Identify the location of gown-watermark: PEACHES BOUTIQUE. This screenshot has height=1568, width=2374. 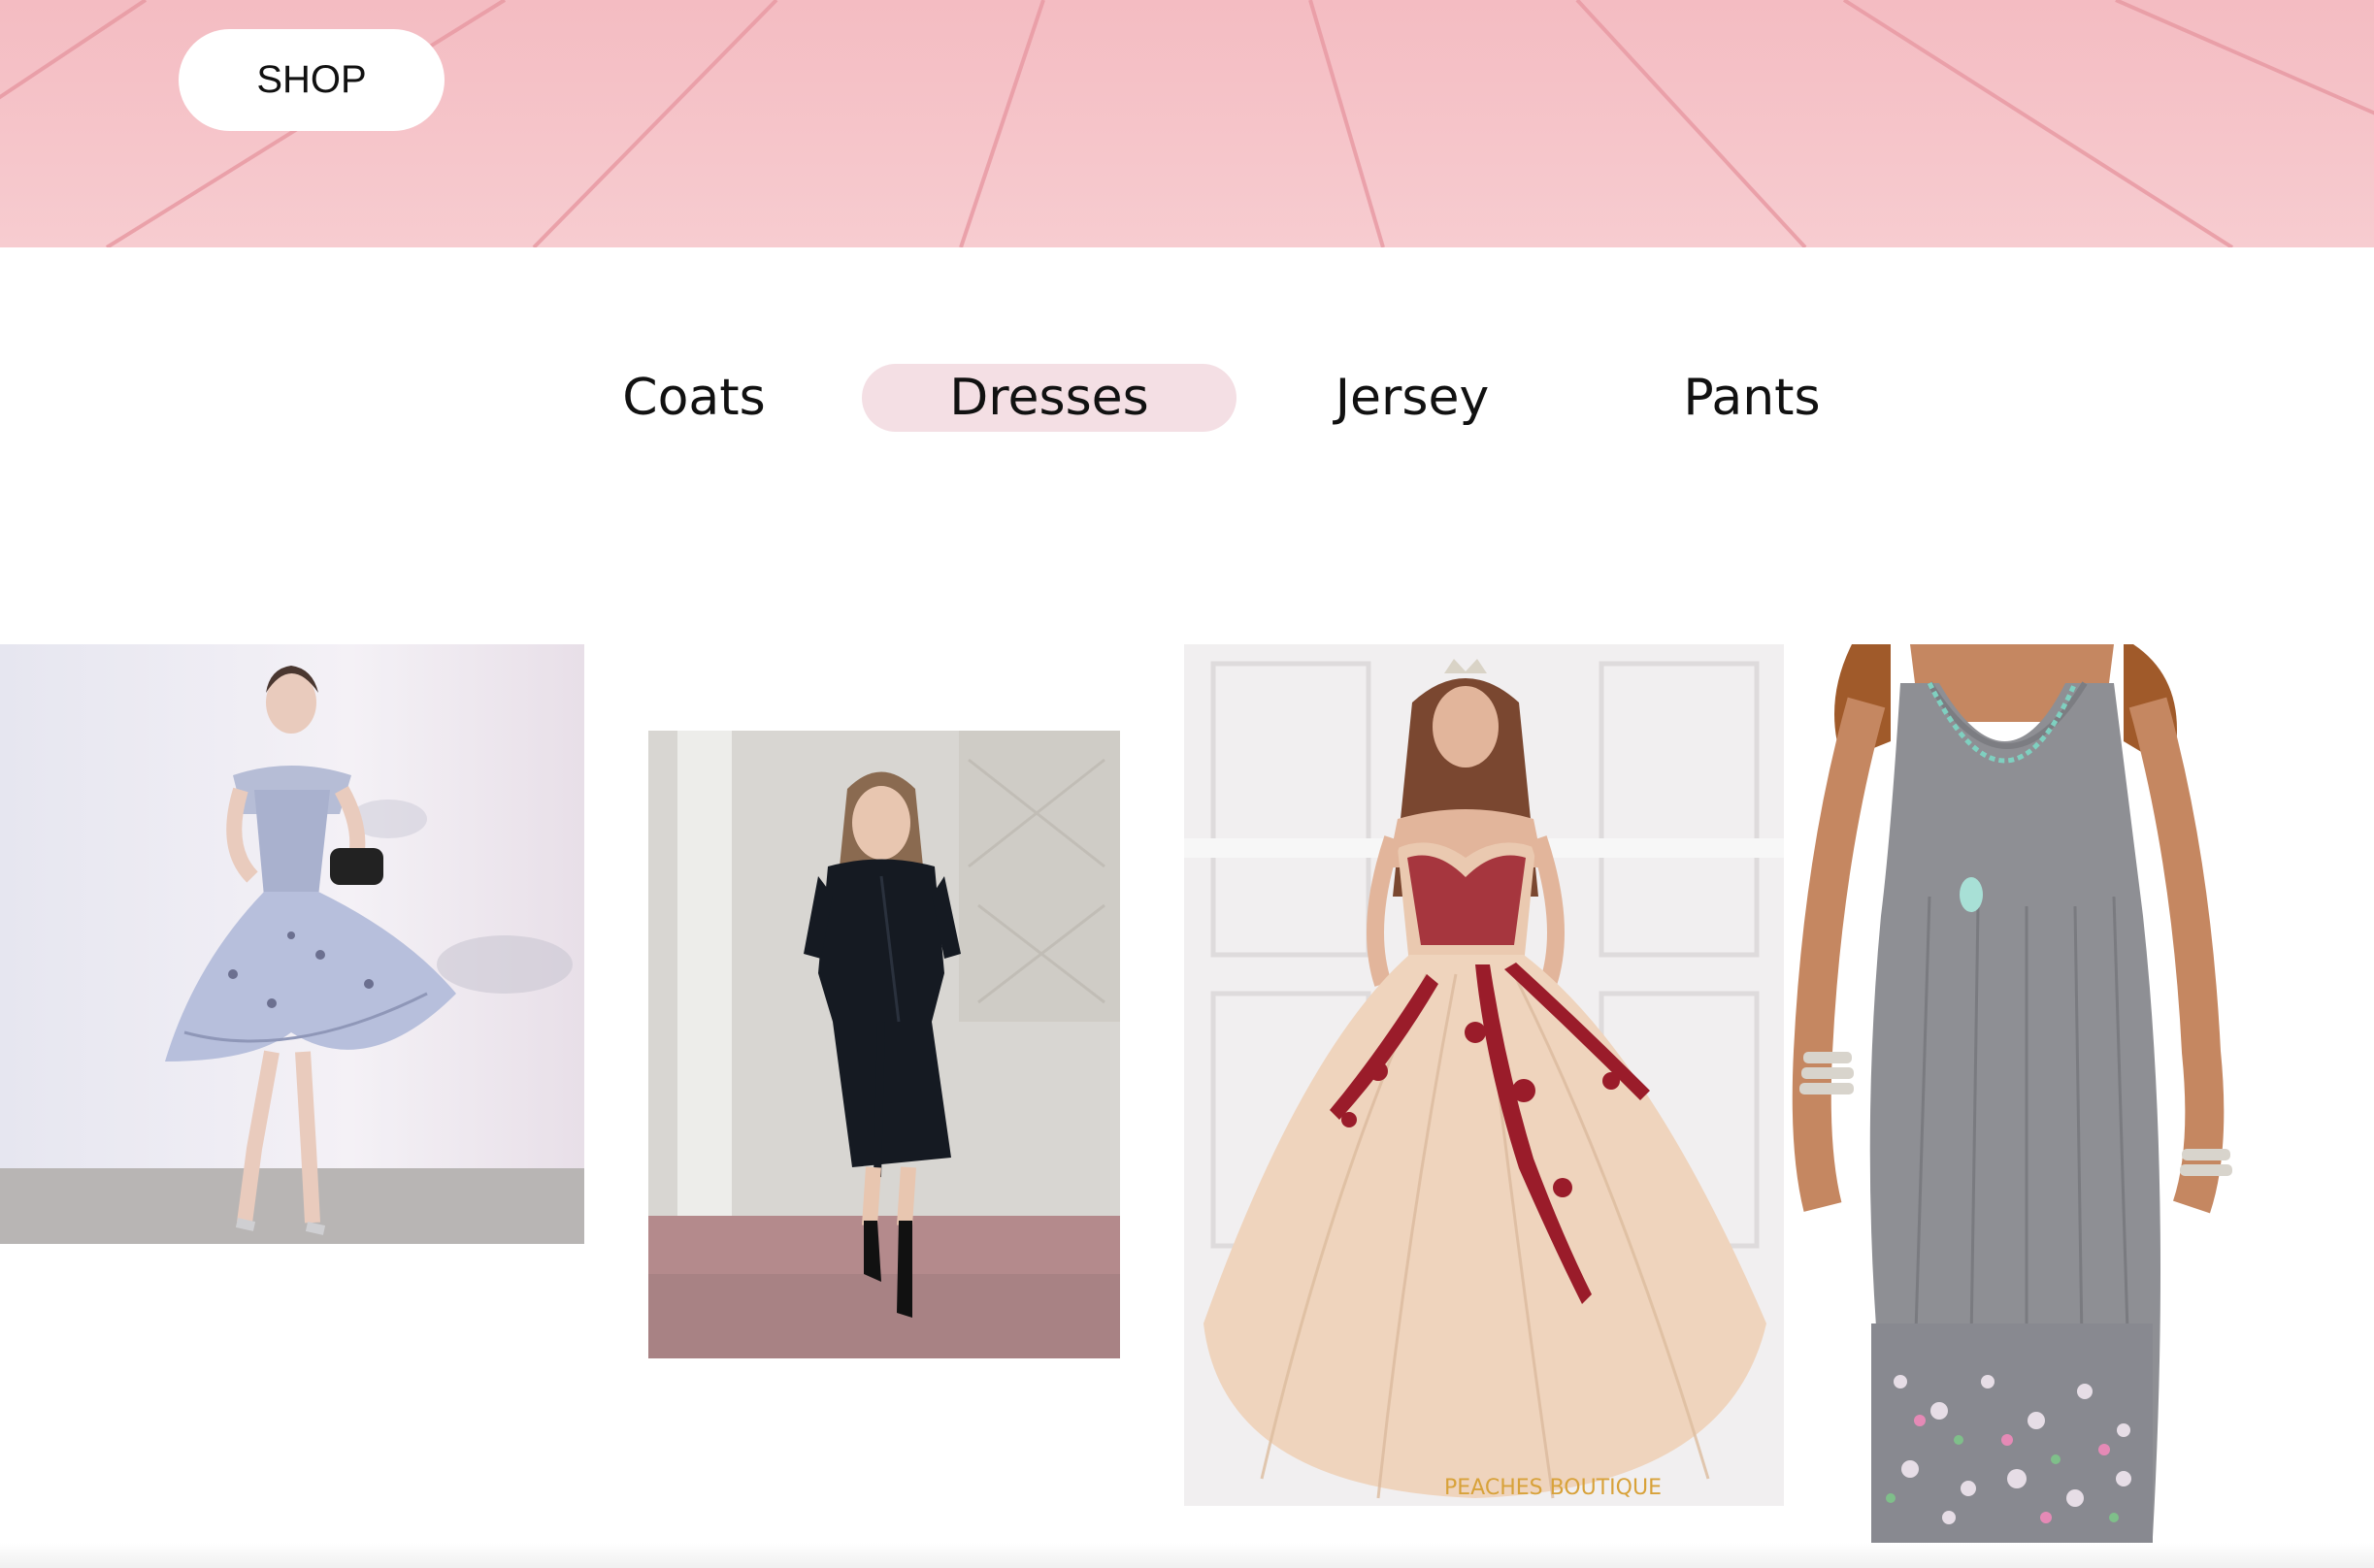
(1553, 1488).